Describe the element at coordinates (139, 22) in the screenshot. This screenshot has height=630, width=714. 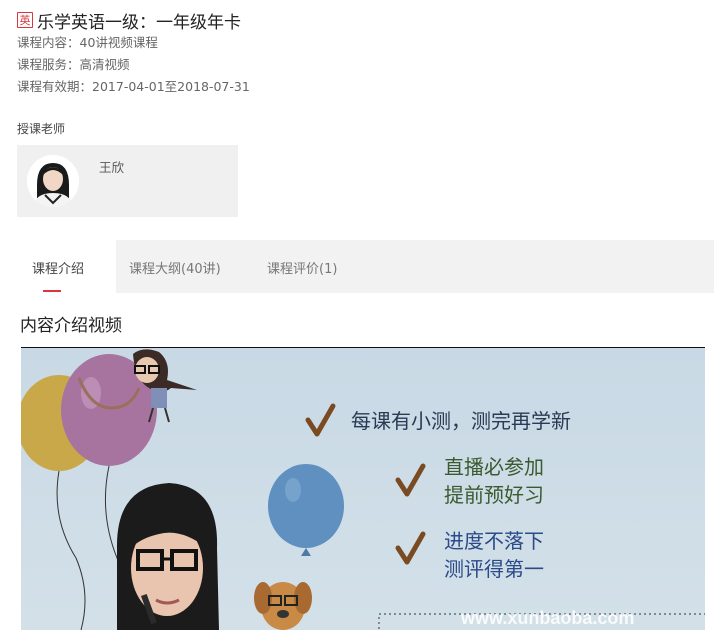
I see `course-title: 乐学英语一级：一年级年卡` at that location.